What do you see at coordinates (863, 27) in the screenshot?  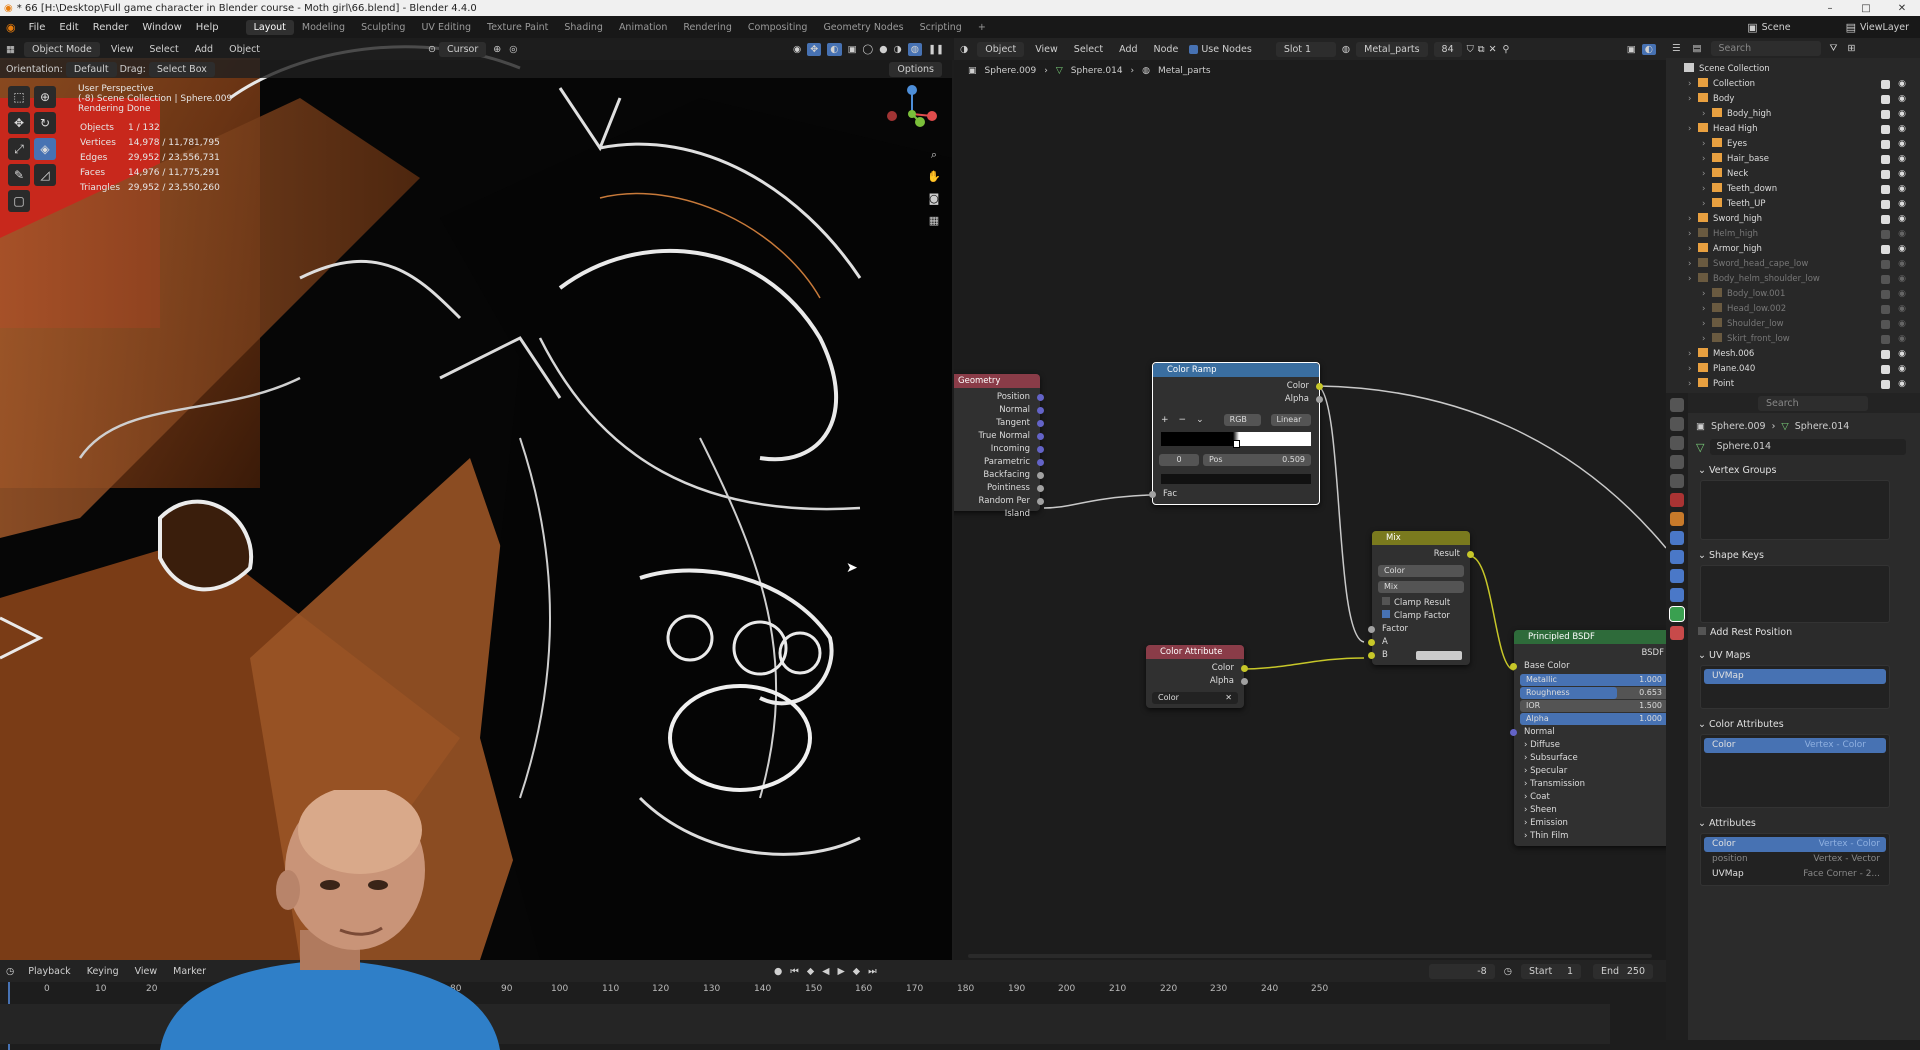 I see `tab-geometry-nodes: Geometry Nodes` at bounding box center [863, 27].